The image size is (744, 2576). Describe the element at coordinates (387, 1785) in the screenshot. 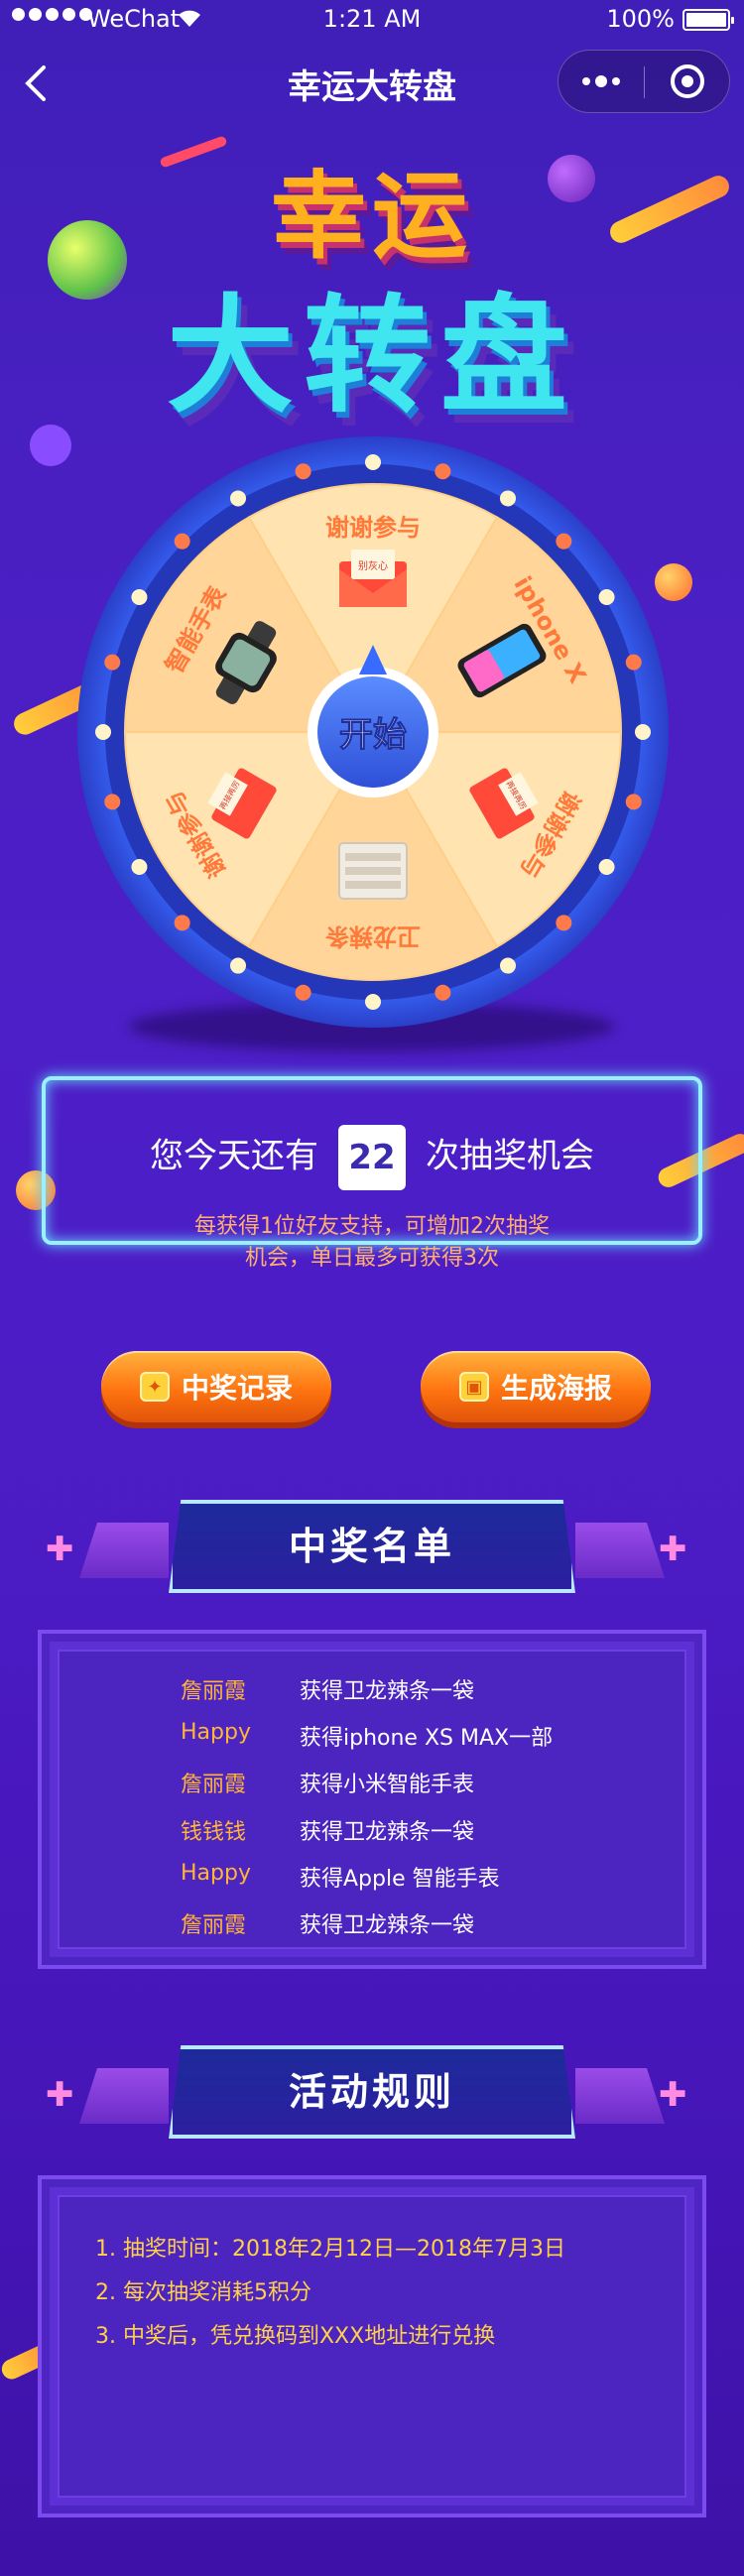

I see `winner-prize: 获得小米智能手表` at that location.